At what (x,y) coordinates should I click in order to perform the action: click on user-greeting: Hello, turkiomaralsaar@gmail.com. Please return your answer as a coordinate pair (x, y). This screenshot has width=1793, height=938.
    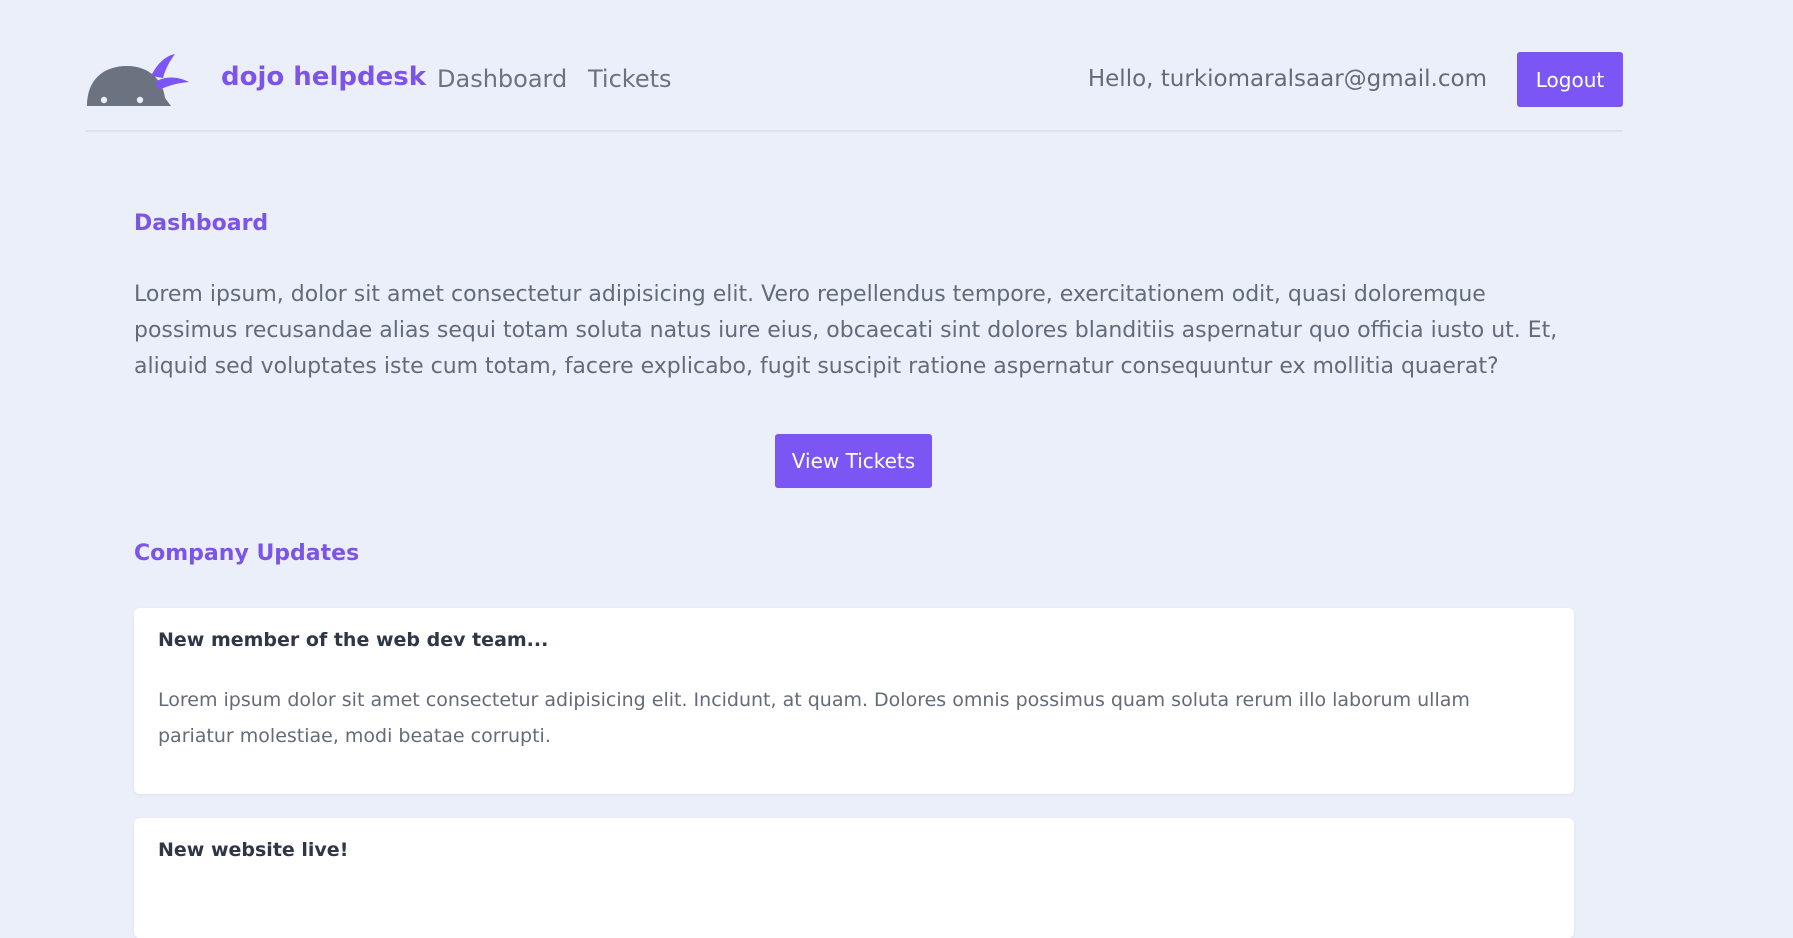
    Looking at the image, I should click on (1287, 79).